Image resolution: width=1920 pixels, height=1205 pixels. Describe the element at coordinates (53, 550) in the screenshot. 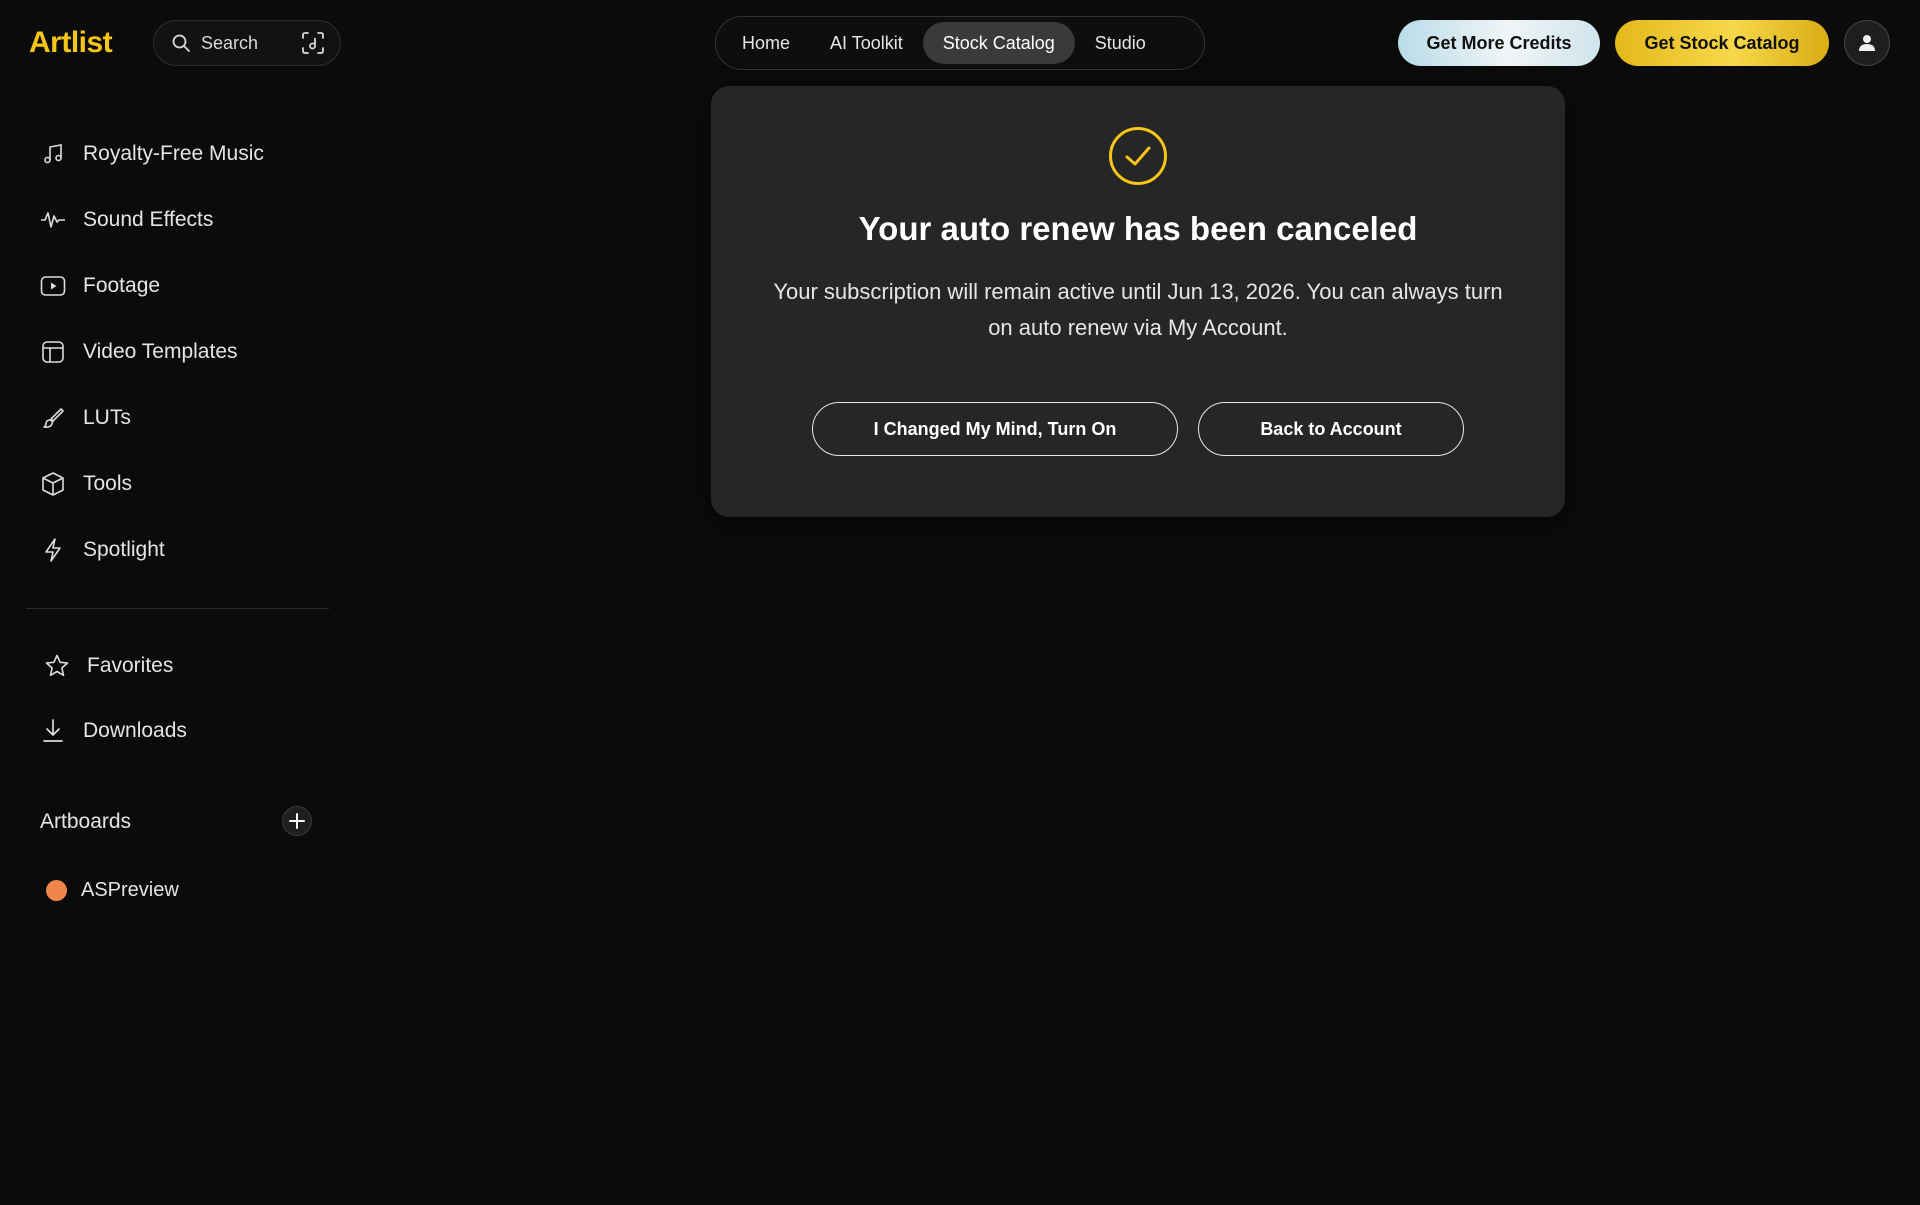

I see `lightning-icon` at that location.